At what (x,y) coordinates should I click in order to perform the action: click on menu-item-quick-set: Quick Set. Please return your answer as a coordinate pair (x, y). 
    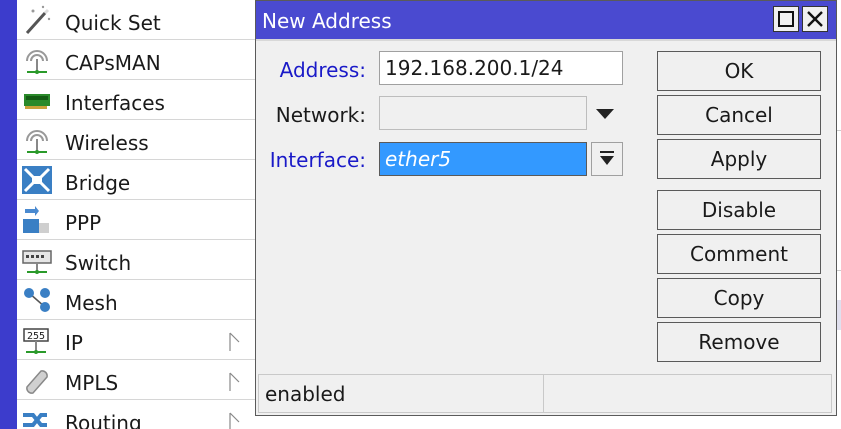
    Looking at the image, I should click on (136, 20).